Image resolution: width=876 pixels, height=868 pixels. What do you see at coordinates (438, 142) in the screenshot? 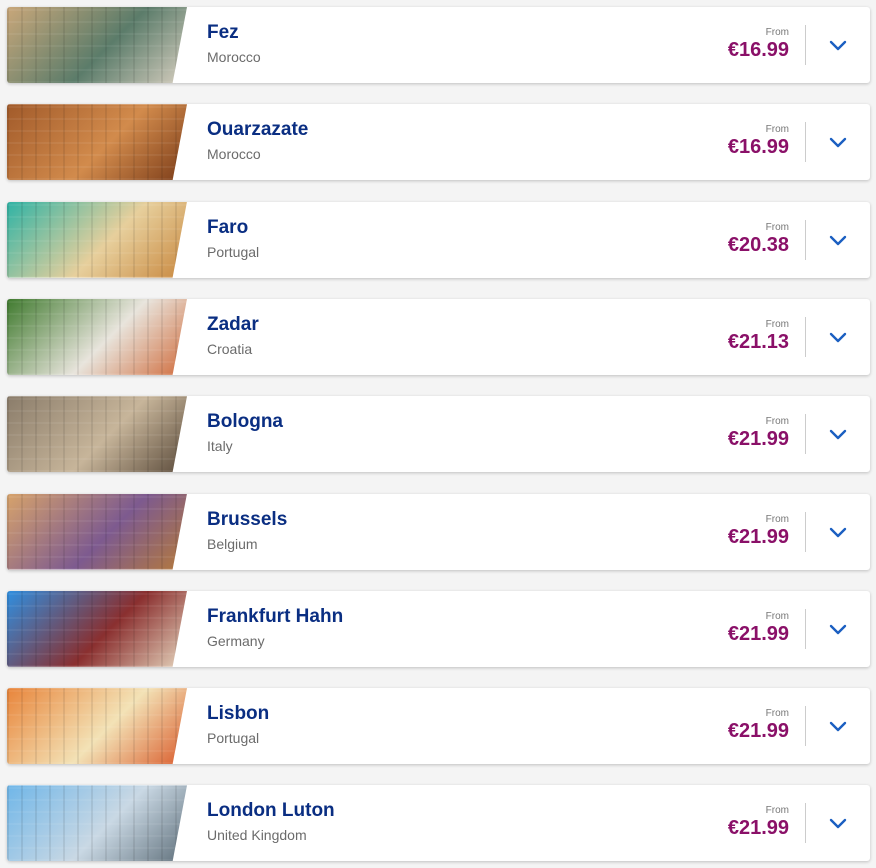
I see `destination-card: Ouarzazate Morocco From €16.99` at bounding box center [438, 142].